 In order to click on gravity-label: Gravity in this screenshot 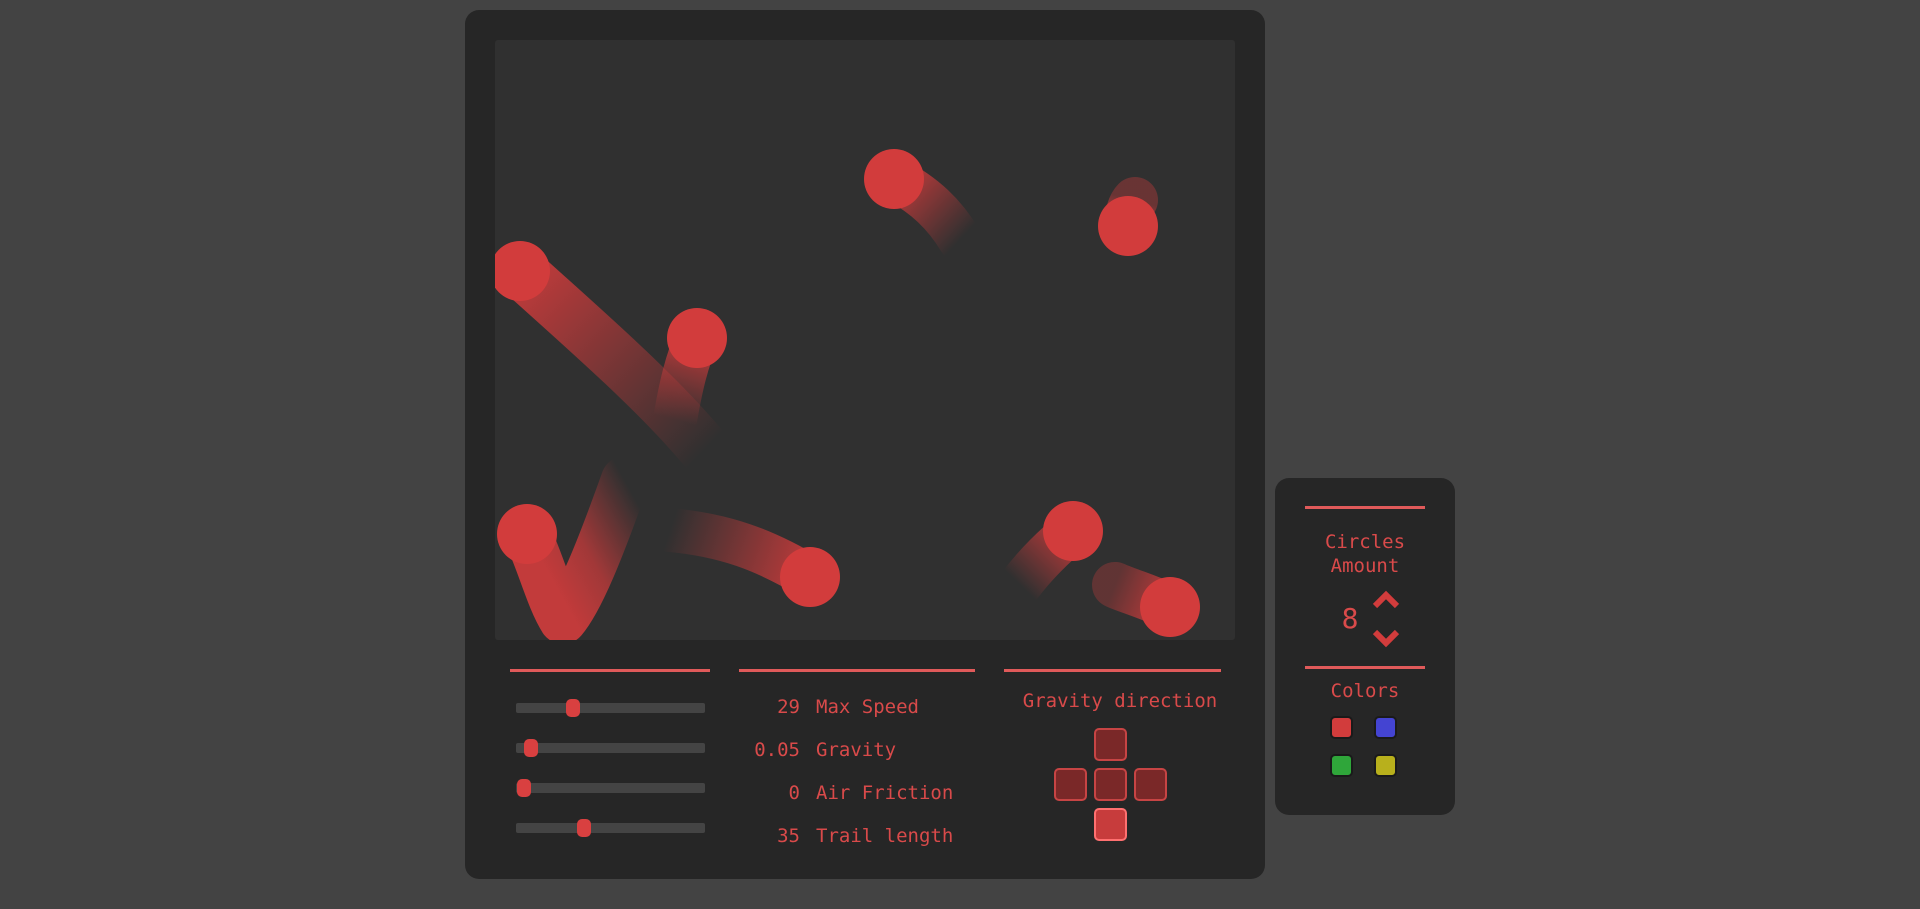, I will do `click(856, 750)`.